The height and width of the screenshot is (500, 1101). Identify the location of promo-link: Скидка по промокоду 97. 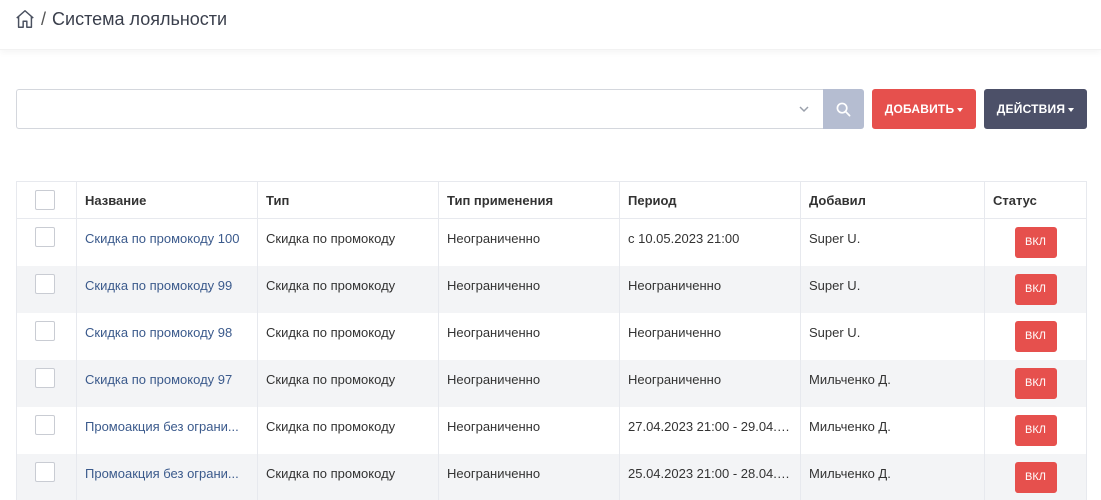
(158, 379).